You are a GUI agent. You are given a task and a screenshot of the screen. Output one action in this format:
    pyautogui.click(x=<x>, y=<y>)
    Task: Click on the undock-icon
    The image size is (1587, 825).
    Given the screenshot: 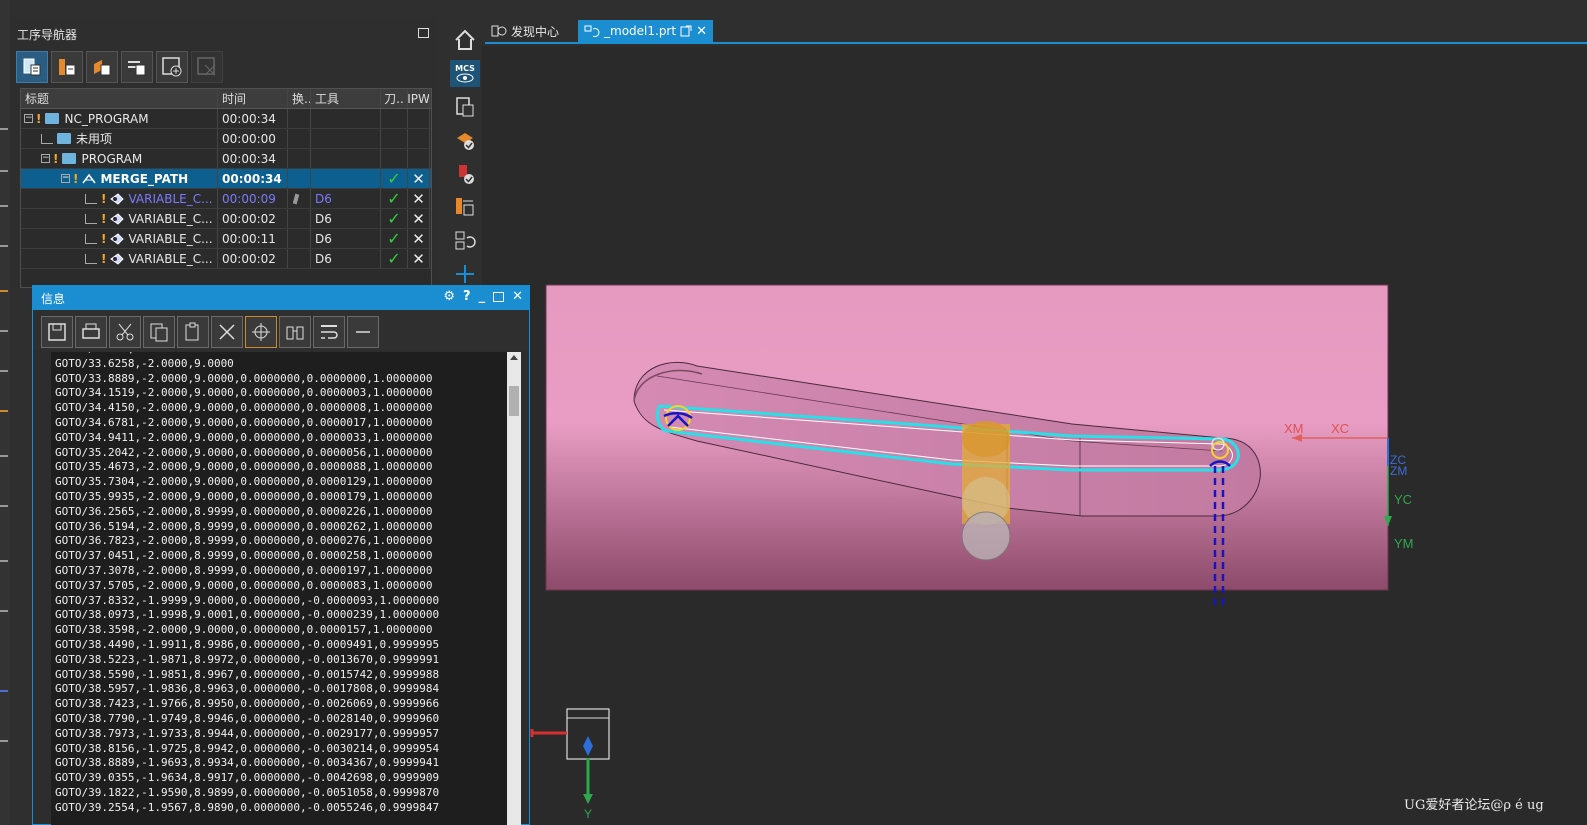 What is the action you would take?
    pyautogui.click(x=686, y=31)
    